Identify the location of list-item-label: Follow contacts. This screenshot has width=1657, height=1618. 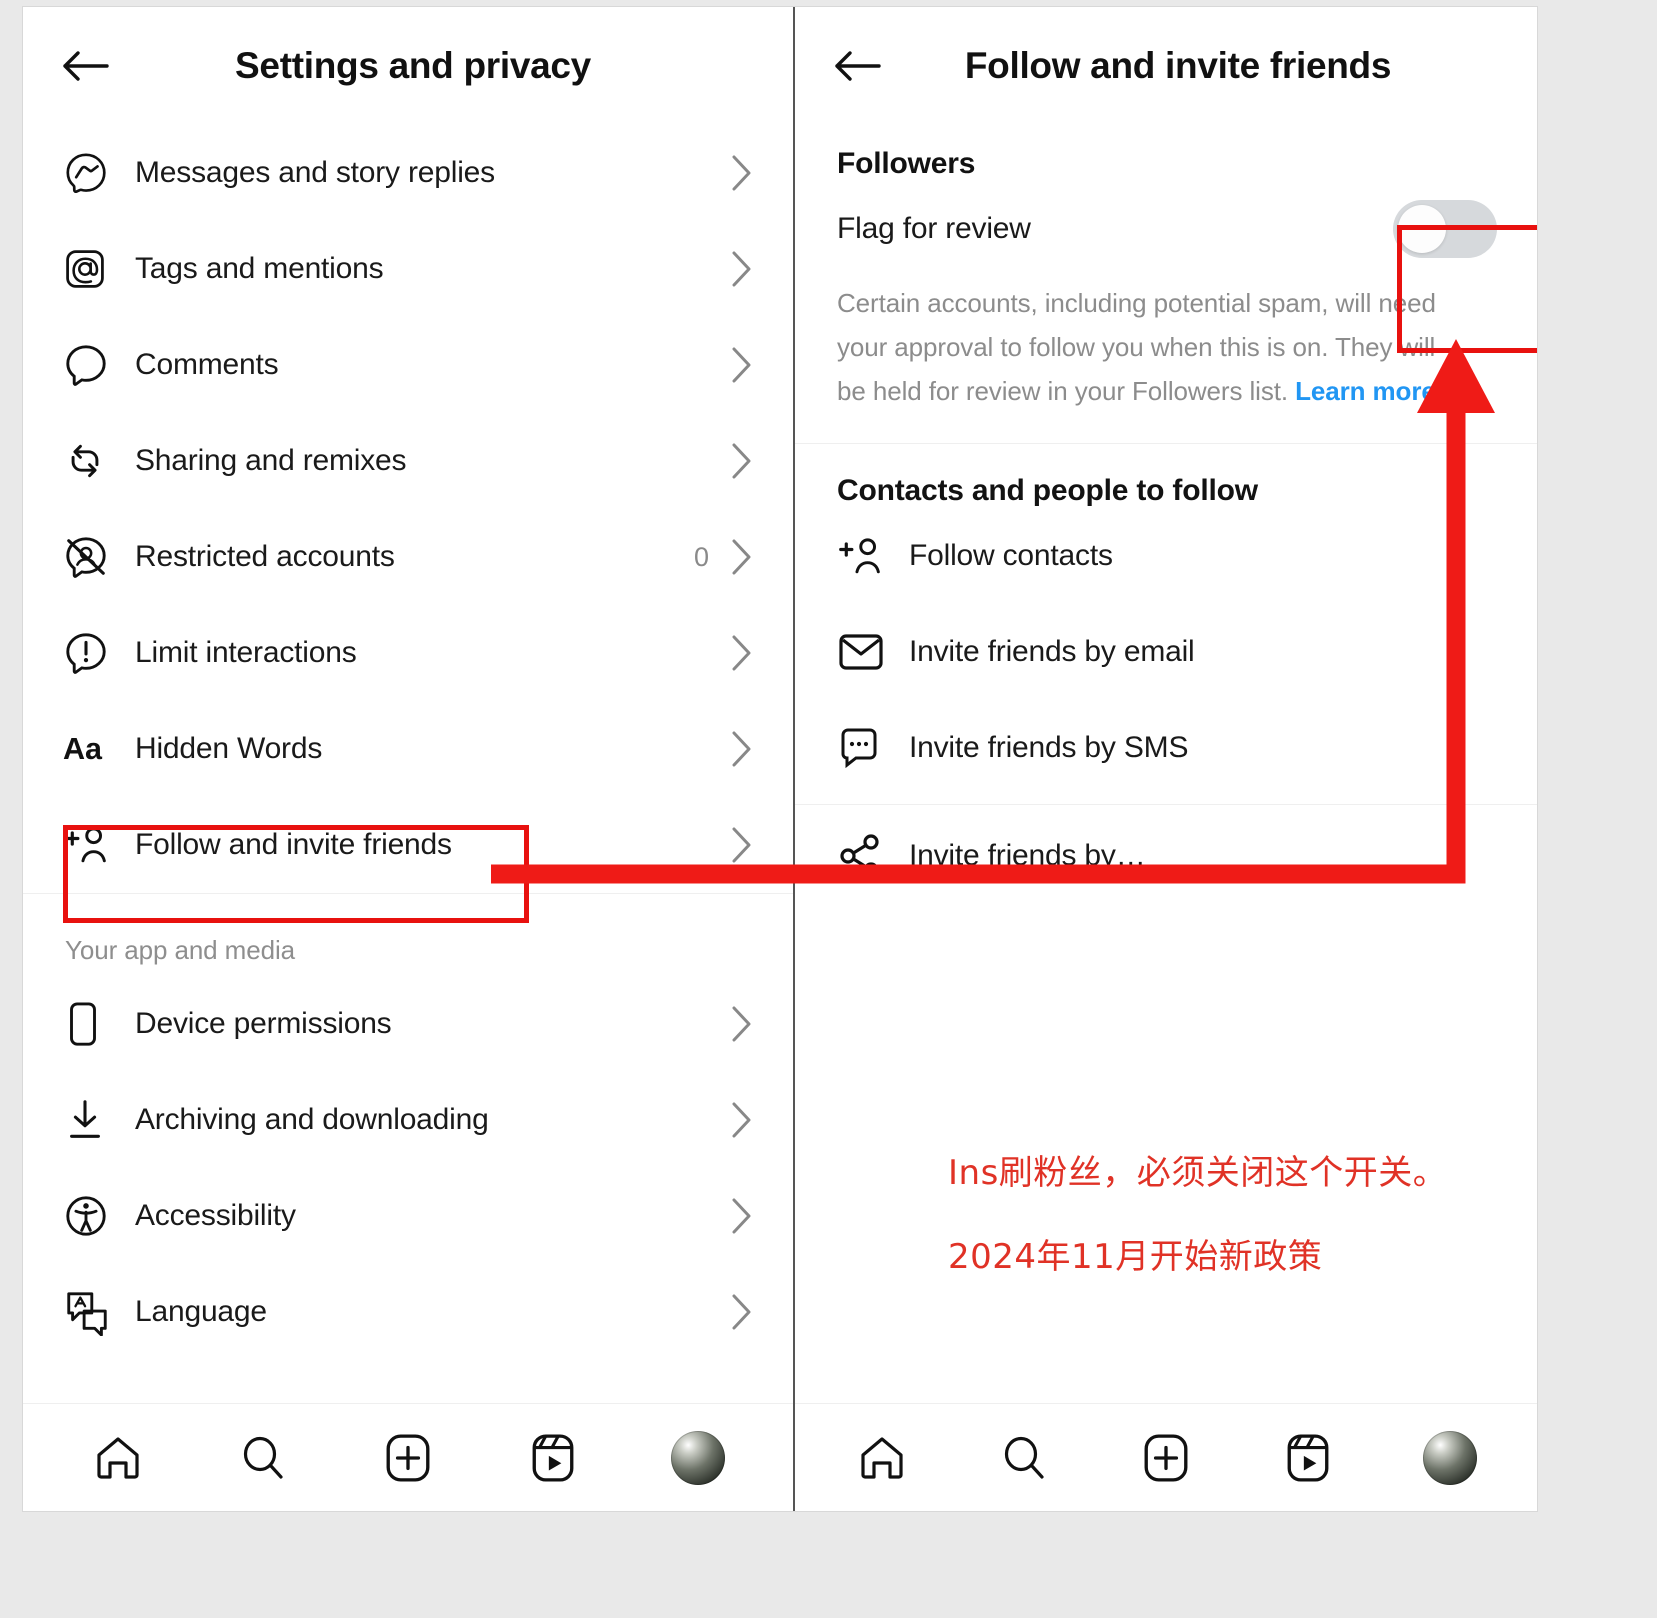
(1011, 555).